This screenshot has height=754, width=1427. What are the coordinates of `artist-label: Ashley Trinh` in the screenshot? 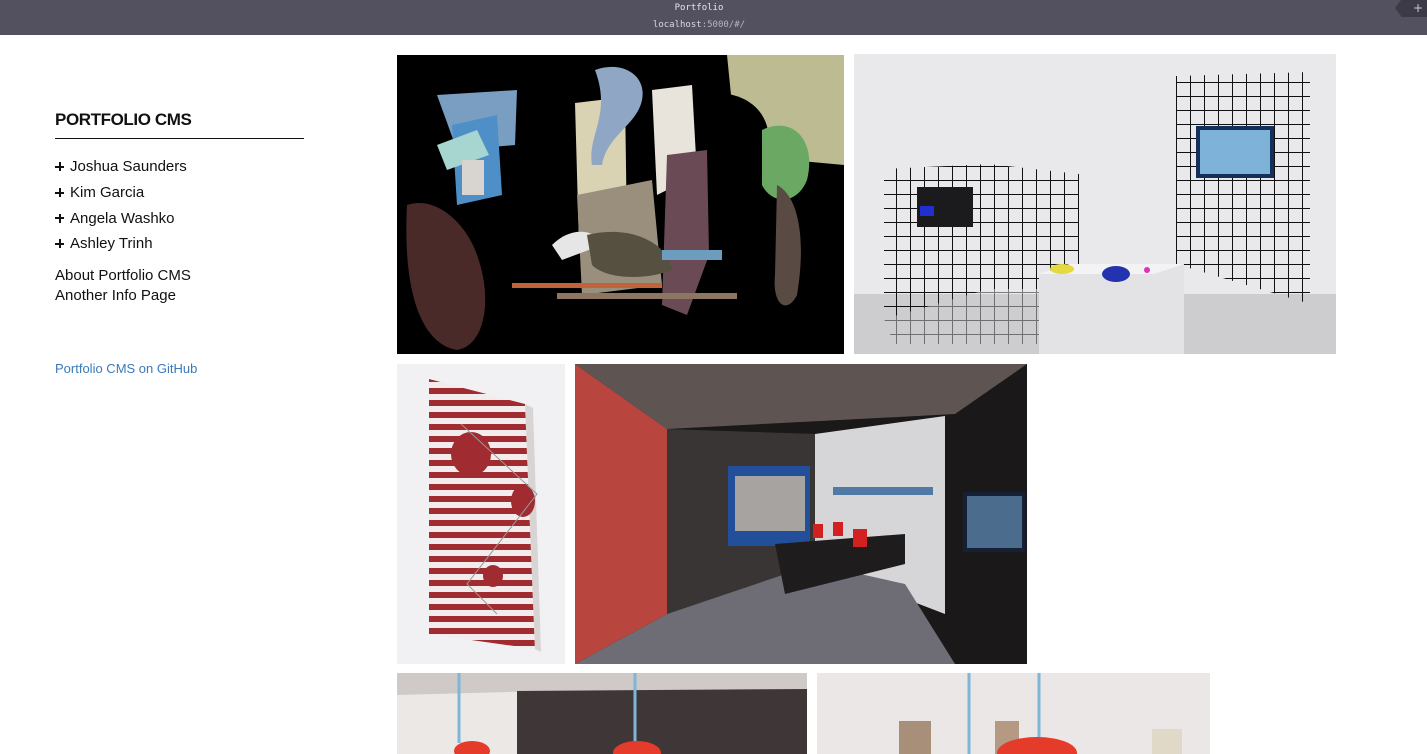 It's located at (111, 244).